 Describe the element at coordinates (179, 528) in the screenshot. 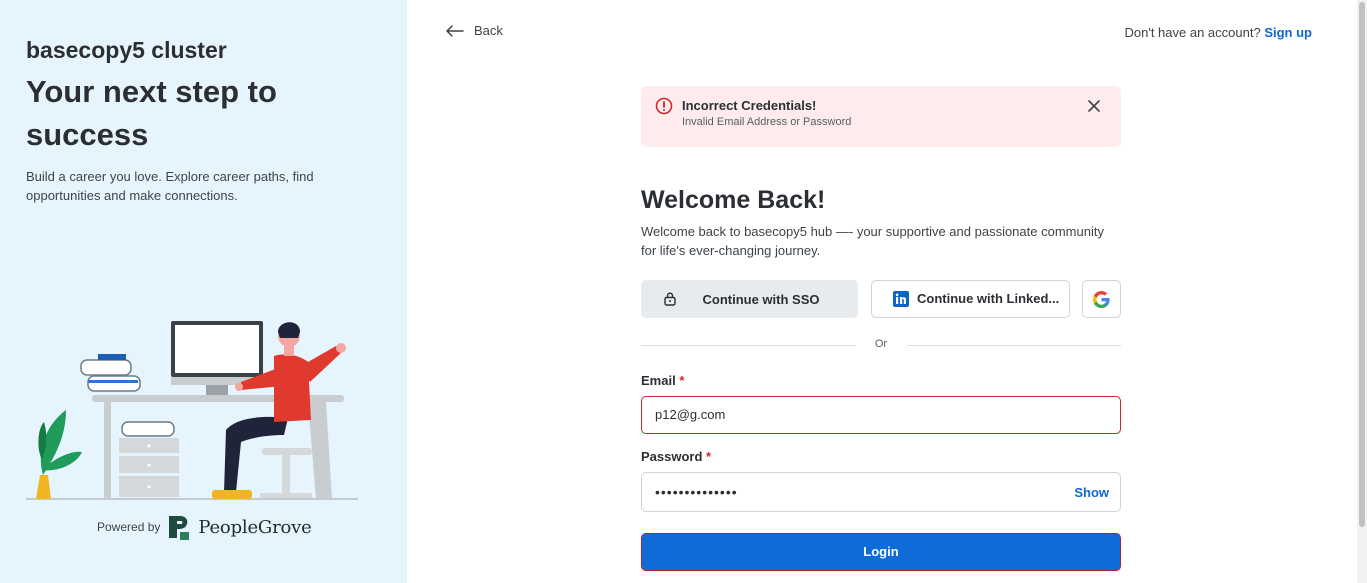

I see `peoplegrove-mark-icon` at that location.